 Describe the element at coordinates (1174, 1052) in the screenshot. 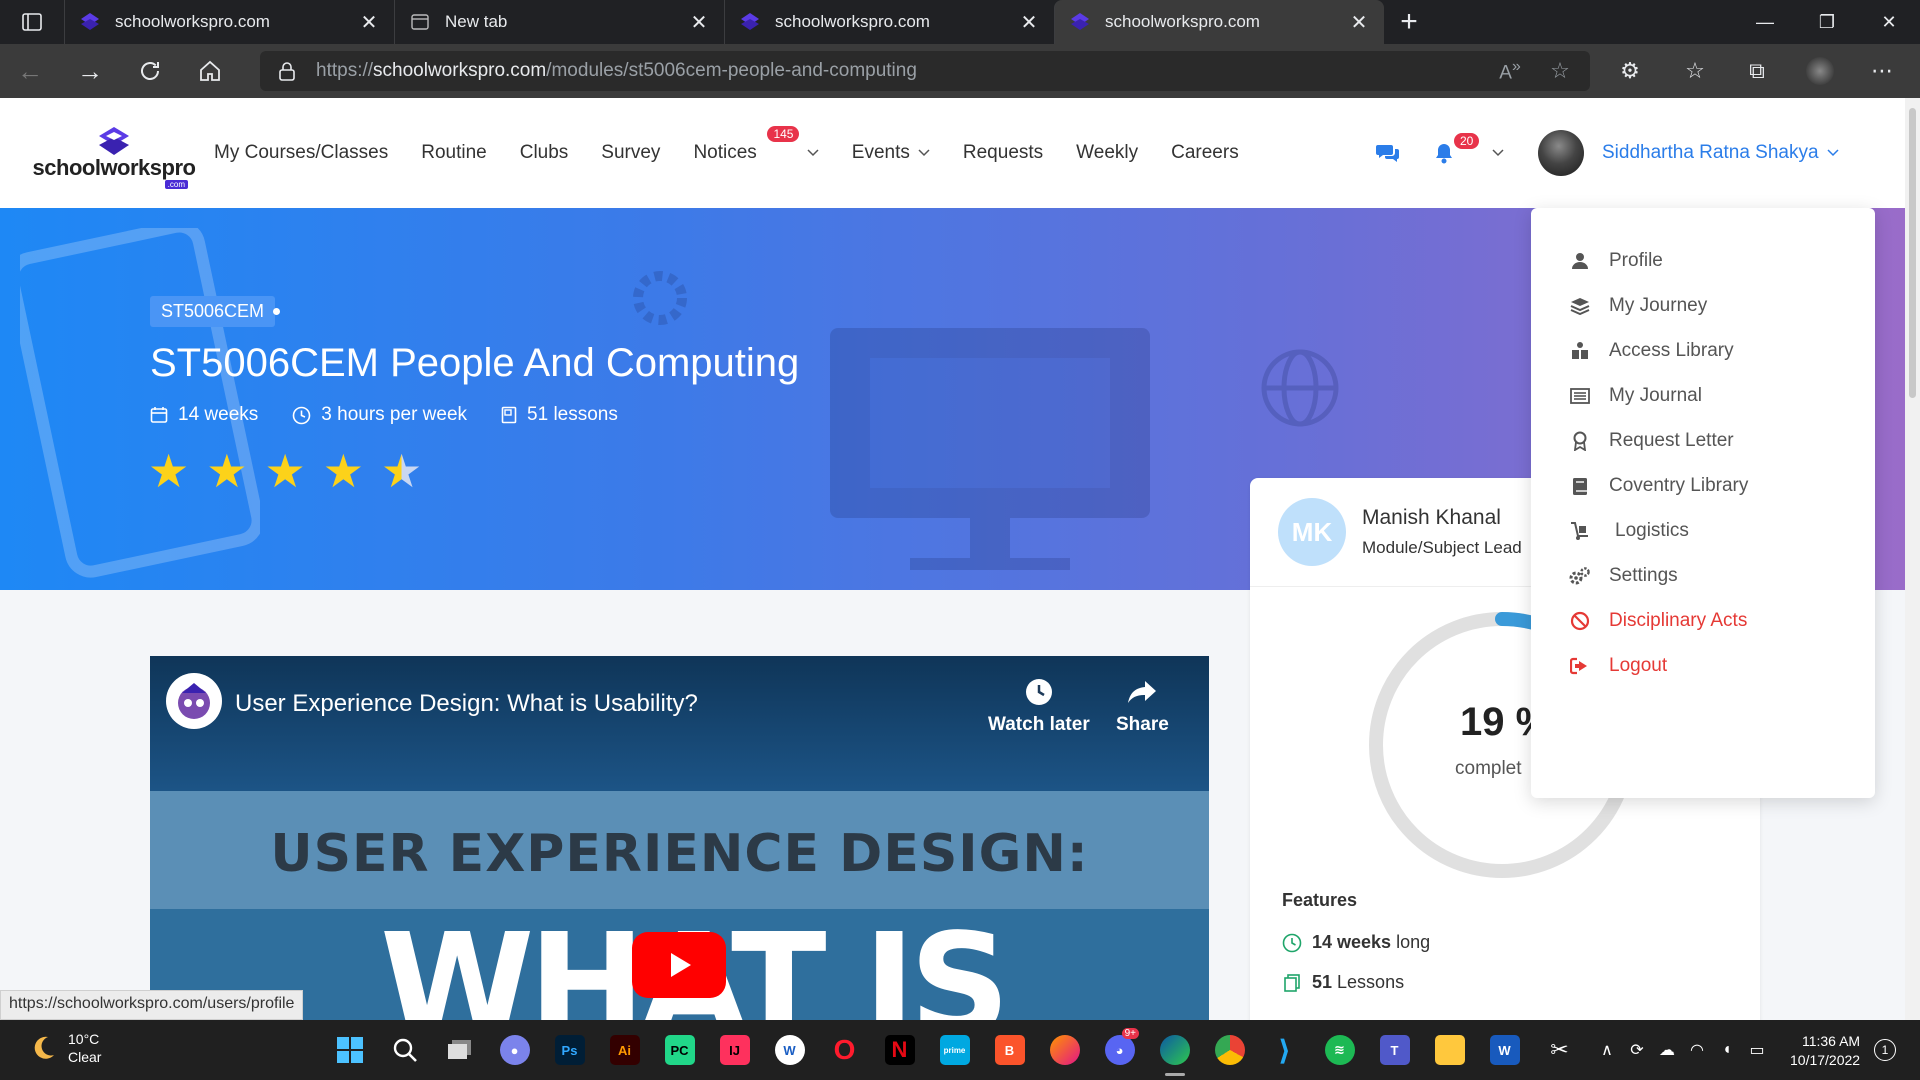

I see `edge-app` at that location.